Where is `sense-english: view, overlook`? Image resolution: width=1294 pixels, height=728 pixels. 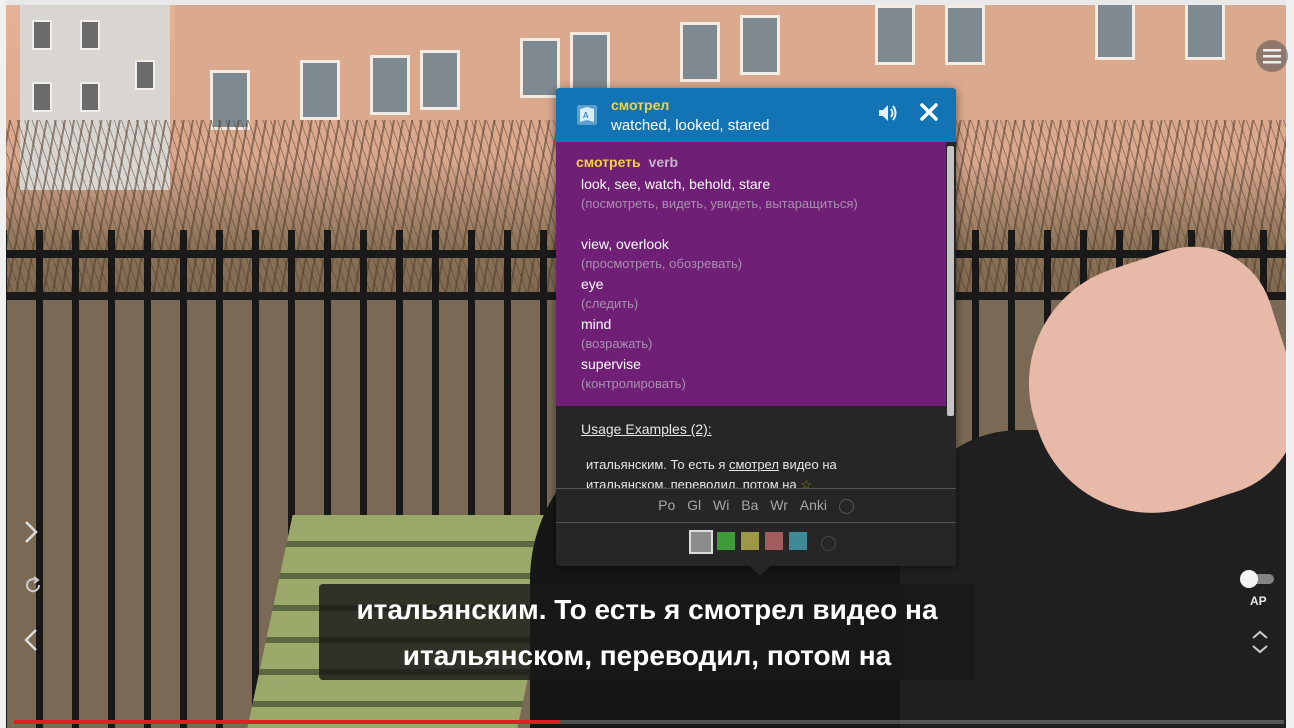 sense-english: view, overlook is located at coordinates (625, 244).